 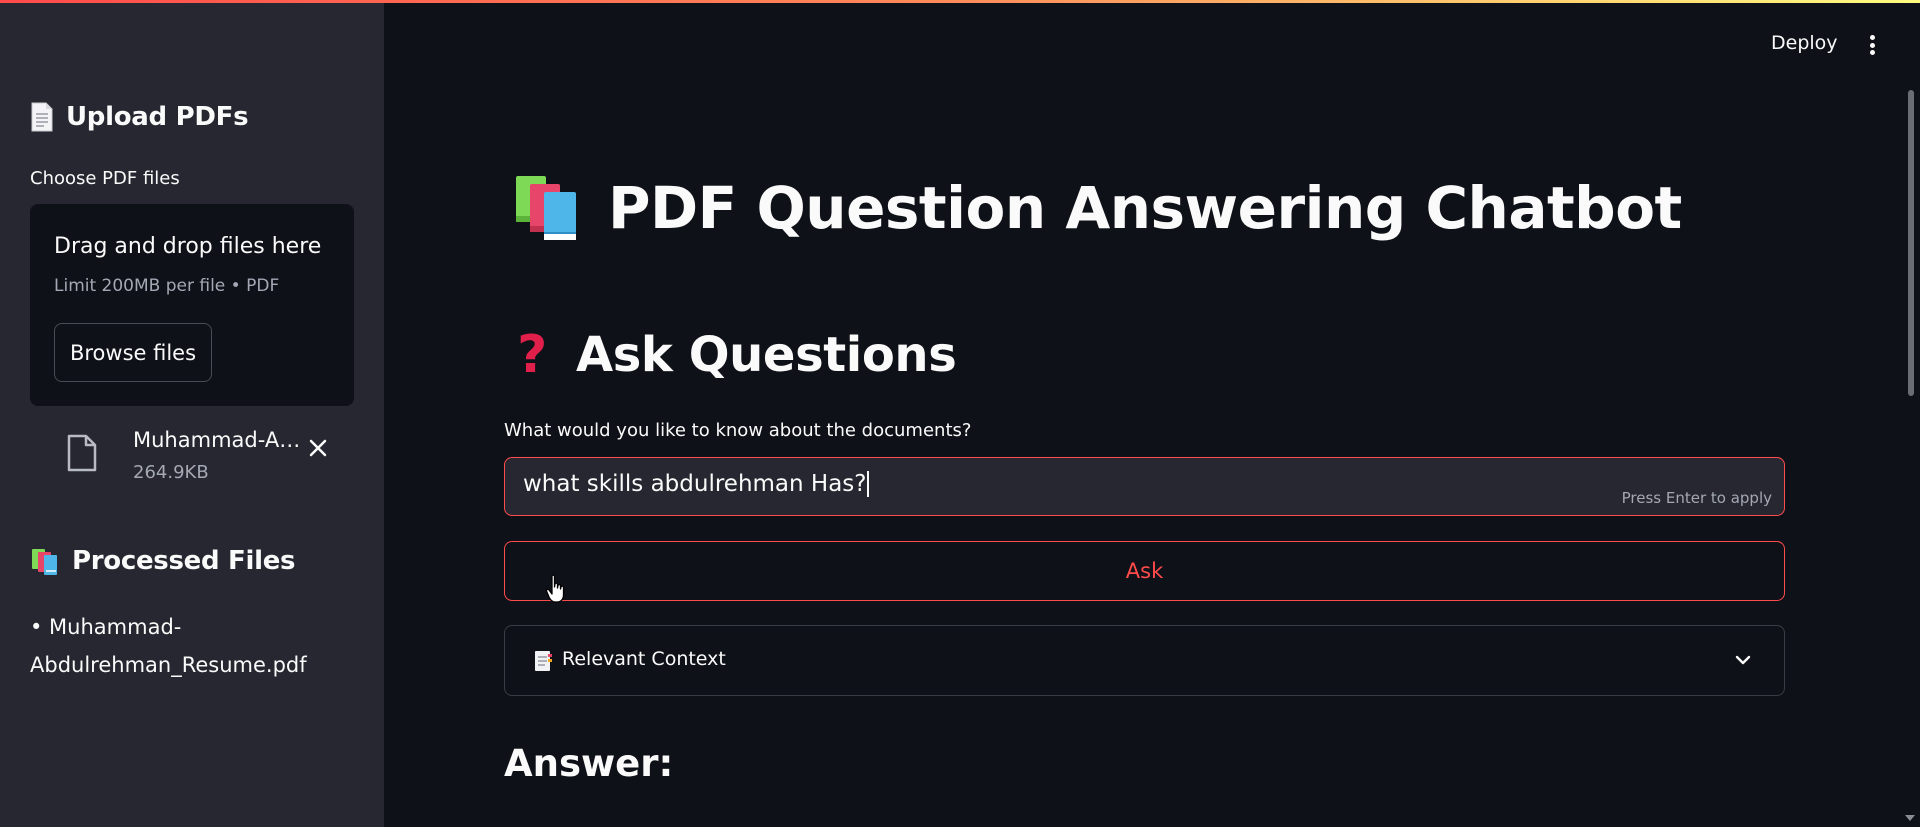 I want to click on ask-button: Ask, so click(x=1144, y=571).